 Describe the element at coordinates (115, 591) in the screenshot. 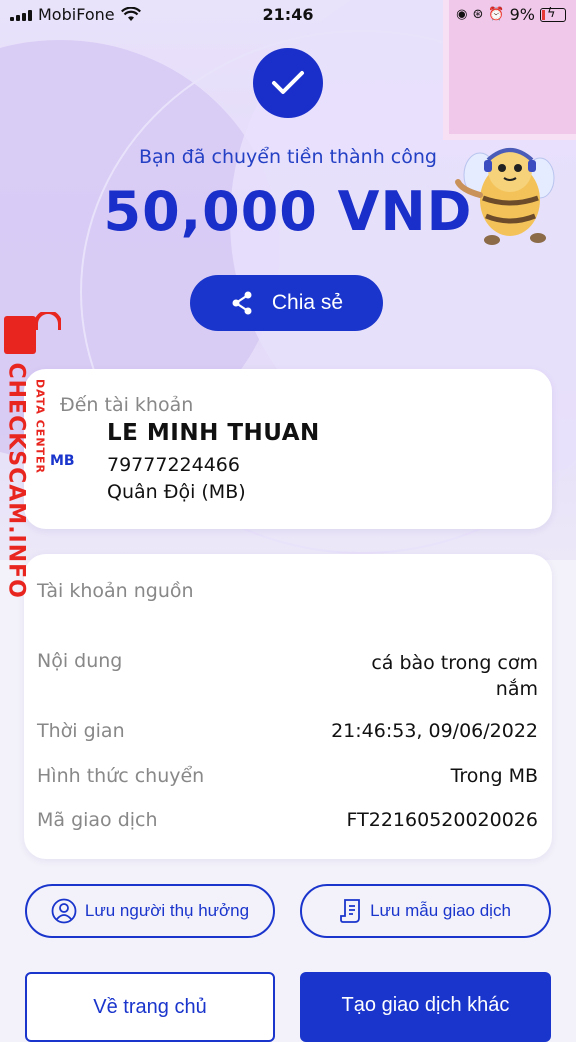

I see `source-account-label: Tài khoản nguồn` at that location.